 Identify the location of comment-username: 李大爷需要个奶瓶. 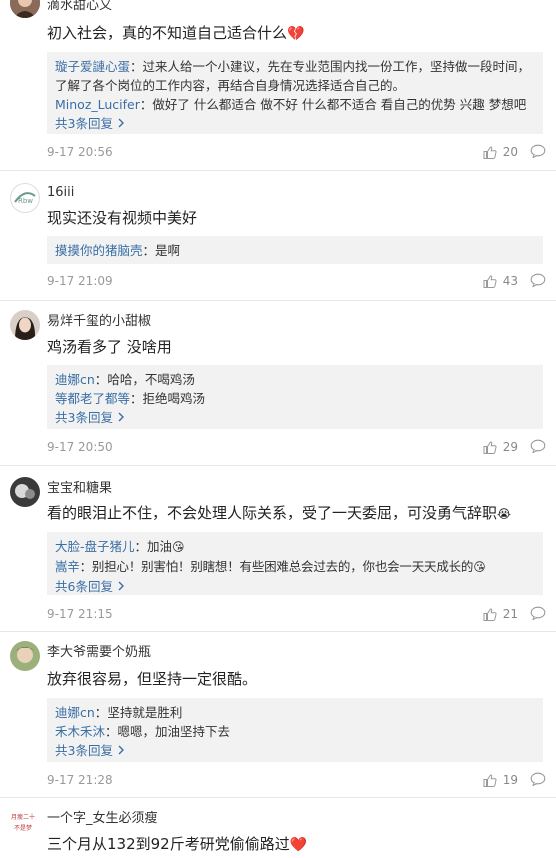
(99, 653).